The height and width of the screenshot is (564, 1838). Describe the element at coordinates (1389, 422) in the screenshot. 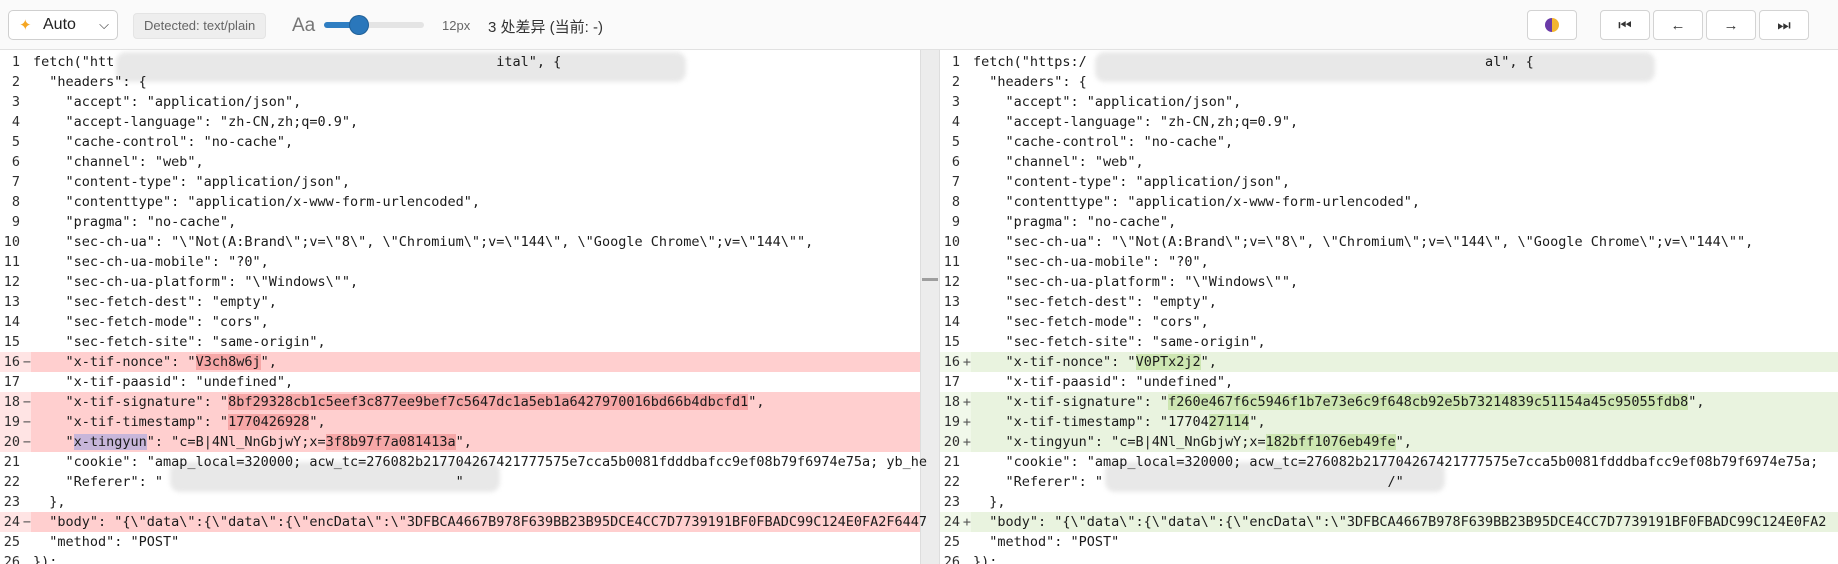

I see `added-line: 19 + "x-tif-timestamp": "1770427114",` at that location.